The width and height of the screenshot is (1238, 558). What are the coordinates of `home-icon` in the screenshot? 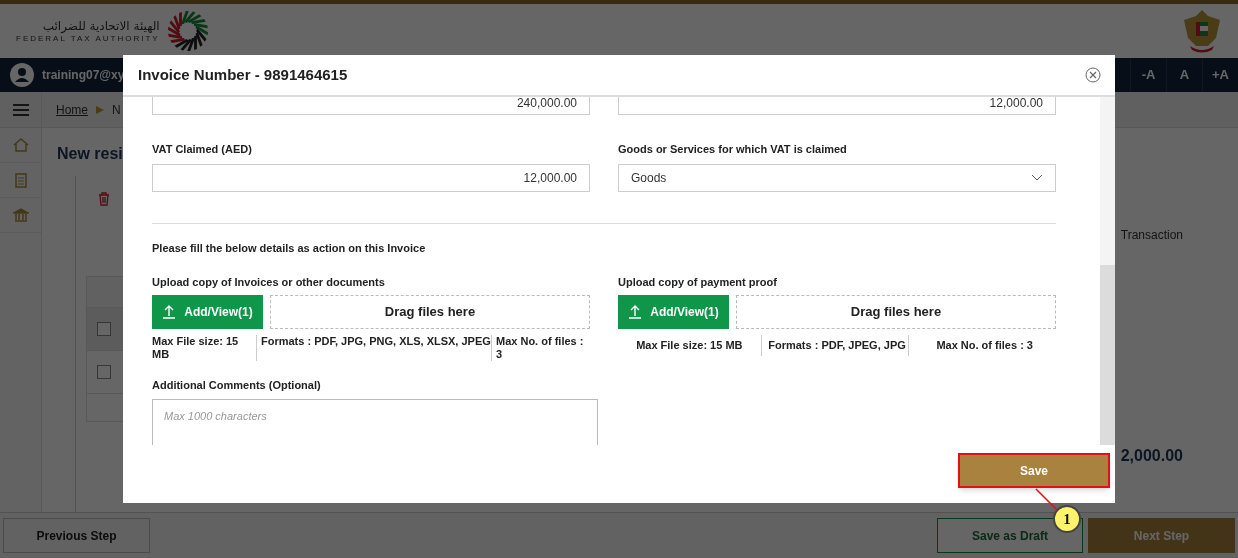 It's located at (20, 145).